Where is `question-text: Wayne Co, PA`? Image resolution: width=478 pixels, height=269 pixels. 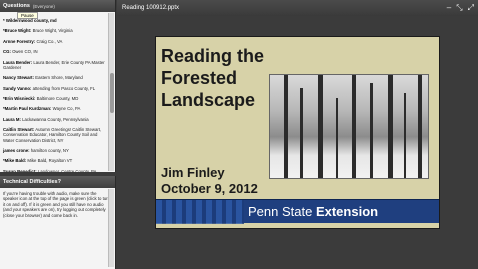
question-text: Wayne Co, PA is located at coordinates (66, 109).